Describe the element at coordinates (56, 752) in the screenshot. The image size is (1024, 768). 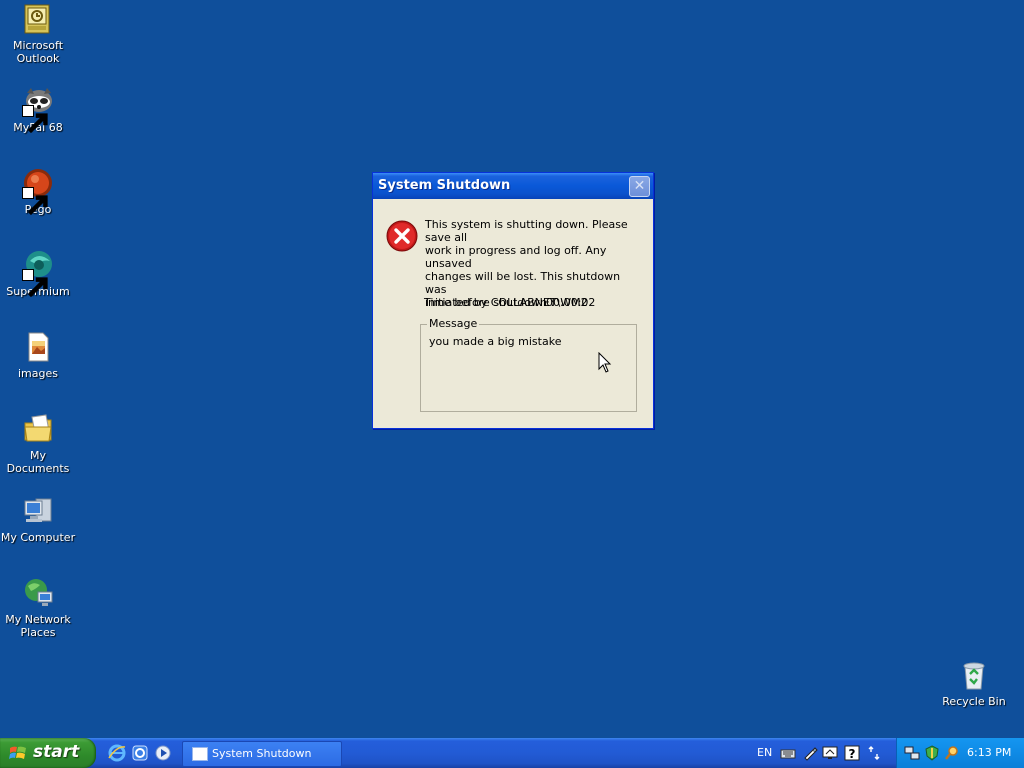
I see `start-label: start` at that location.